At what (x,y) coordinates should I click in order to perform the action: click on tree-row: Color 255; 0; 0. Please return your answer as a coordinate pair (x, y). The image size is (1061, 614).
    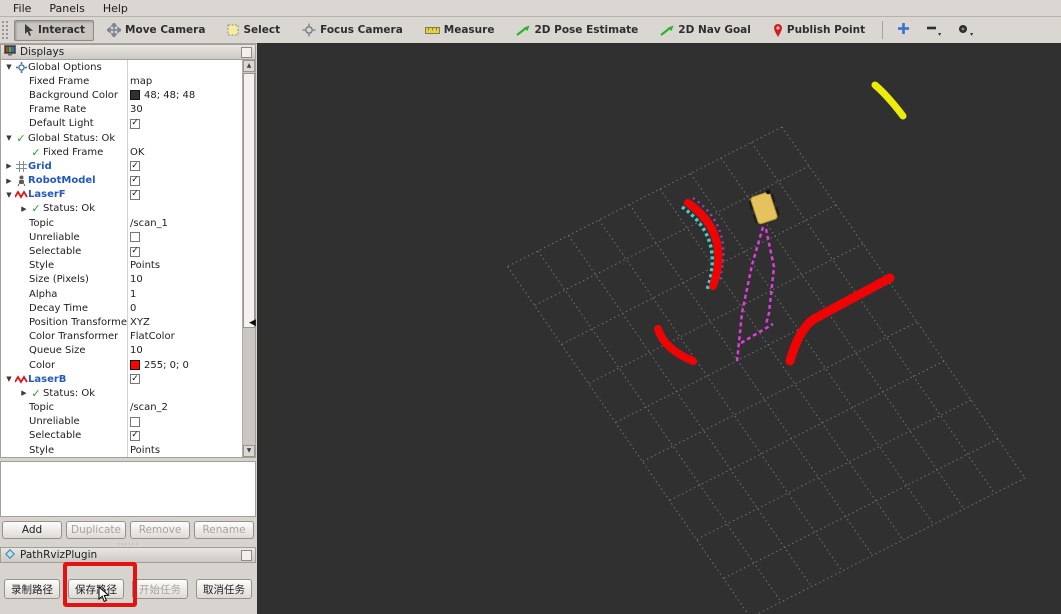
    Looking at the image, I should click on (128, 365).